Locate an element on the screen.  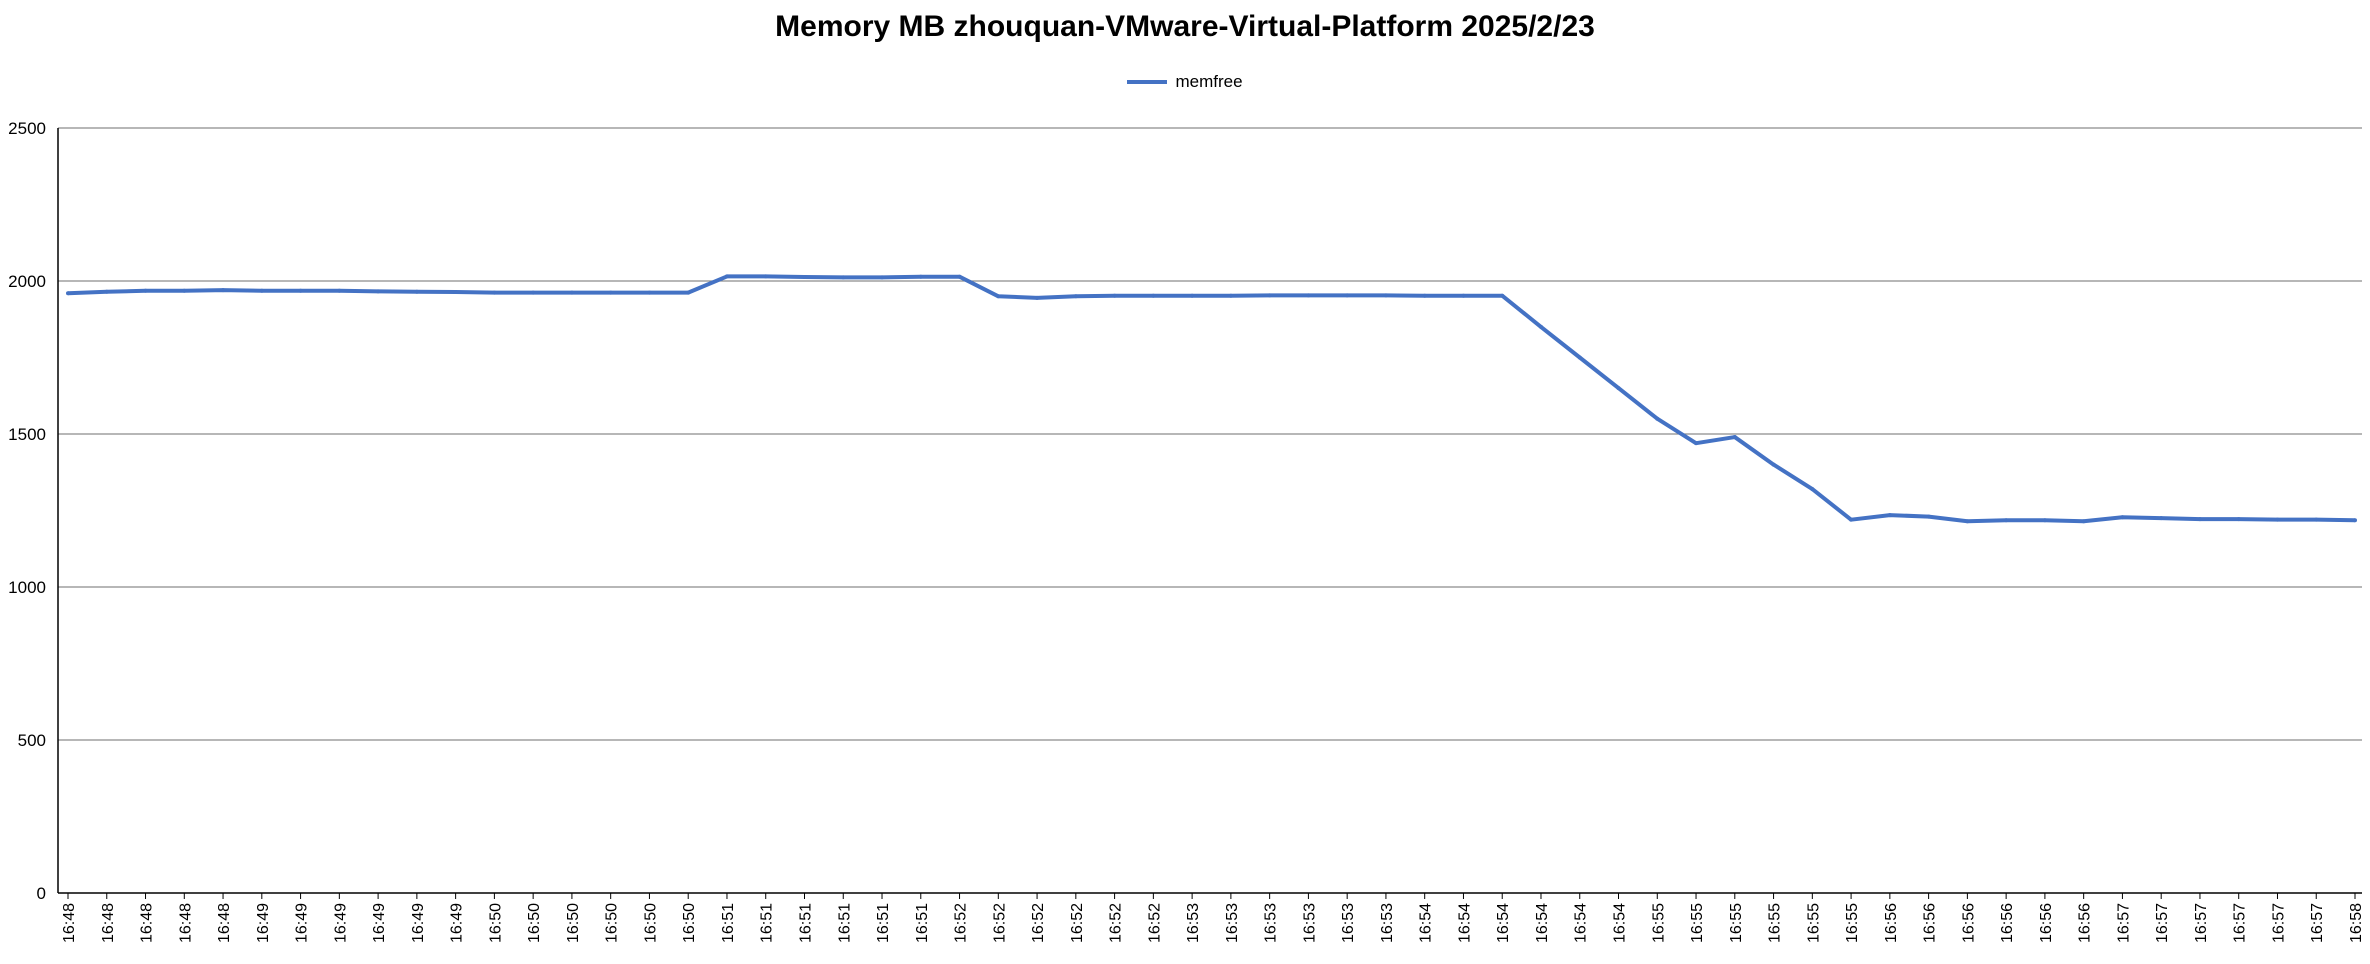
x-tick-label: 16:58 is located at coordinates (2356, 923).